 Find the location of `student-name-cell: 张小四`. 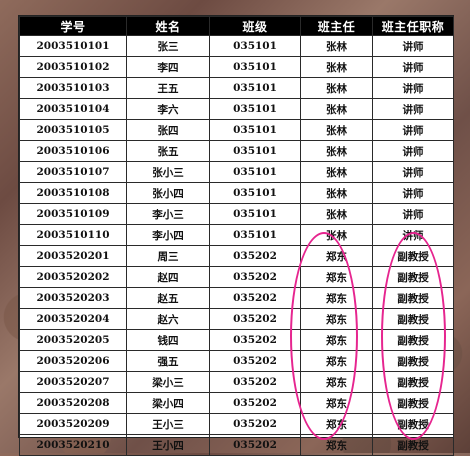

student-name-cell: 张小四 is located at coordinates (168, 193).